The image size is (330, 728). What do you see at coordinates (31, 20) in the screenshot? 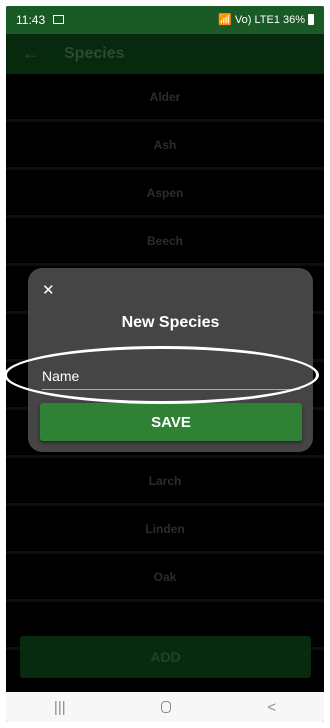
I see `status-time: 11:43` at bounding box center [31, 20].